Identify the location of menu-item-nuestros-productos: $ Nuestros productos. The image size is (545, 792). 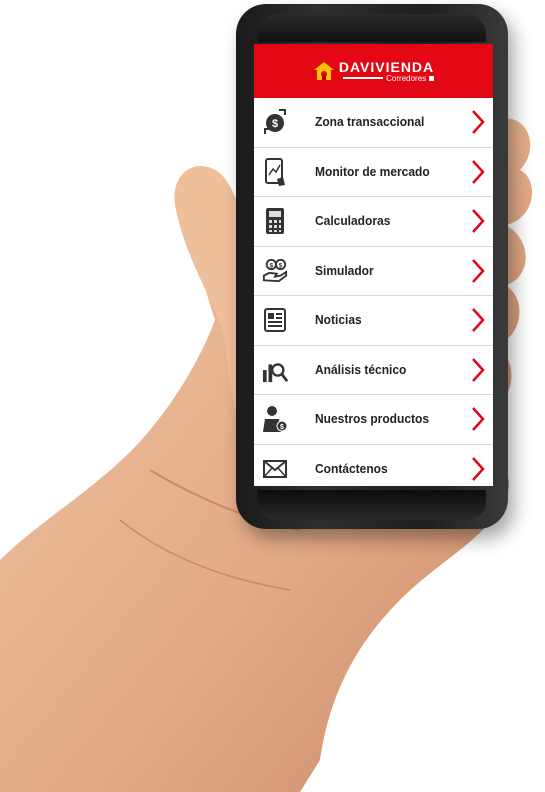
(373, 420).